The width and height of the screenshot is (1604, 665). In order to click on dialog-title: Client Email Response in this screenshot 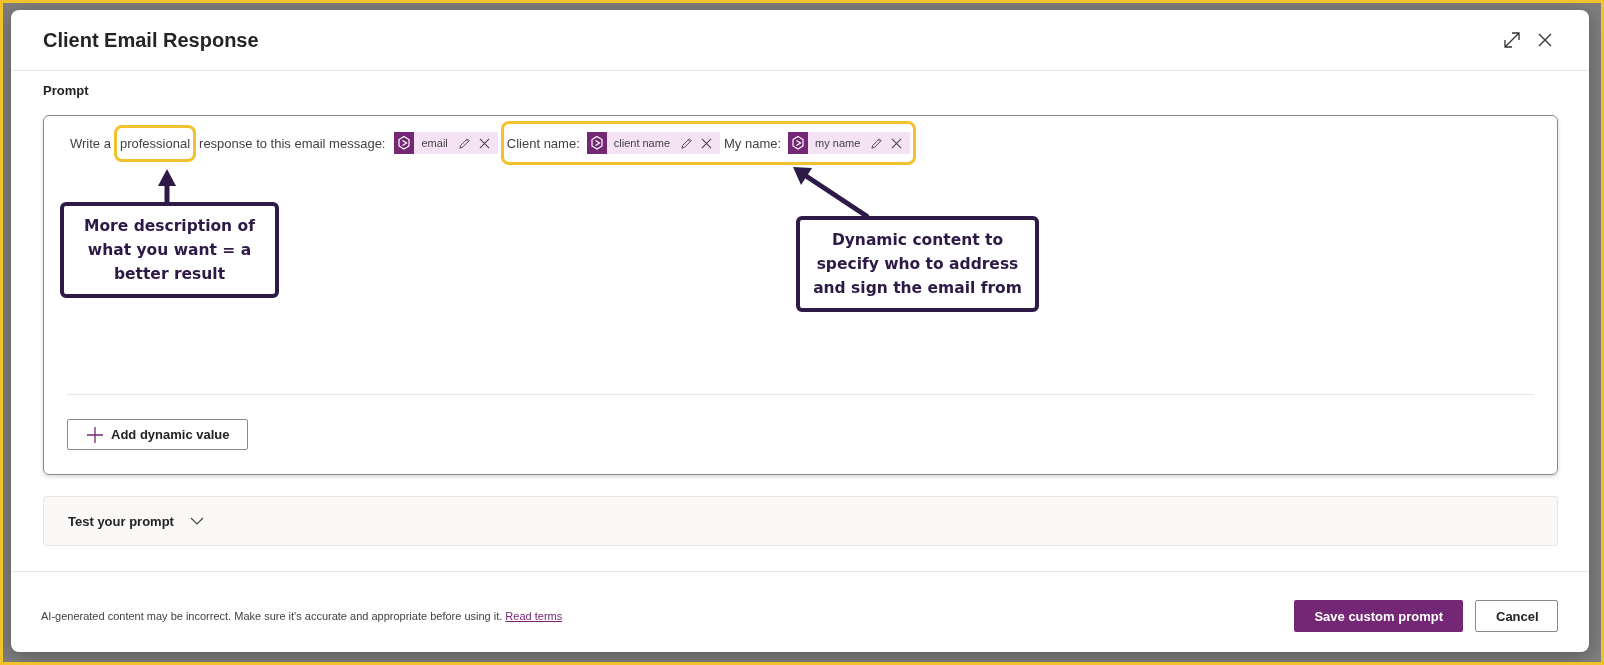, I will do `click(151, 40)`.